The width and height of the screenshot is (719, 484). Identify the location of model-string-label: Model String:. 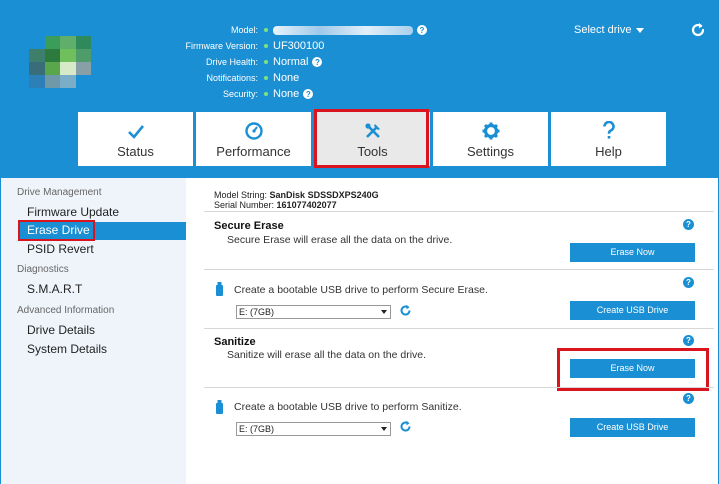
(241, 195).